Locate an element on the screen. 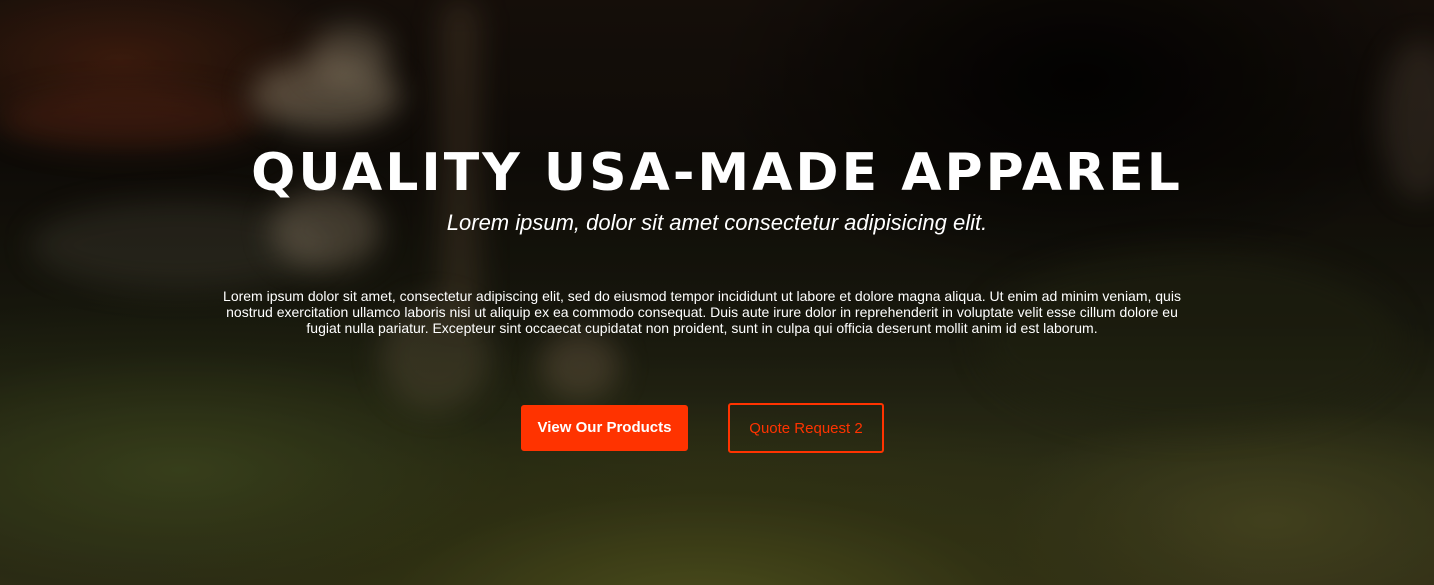 This screenshot has height=585, width=1434. quote-request-button: Quote Request 2 is located at coordinates (806, 428).